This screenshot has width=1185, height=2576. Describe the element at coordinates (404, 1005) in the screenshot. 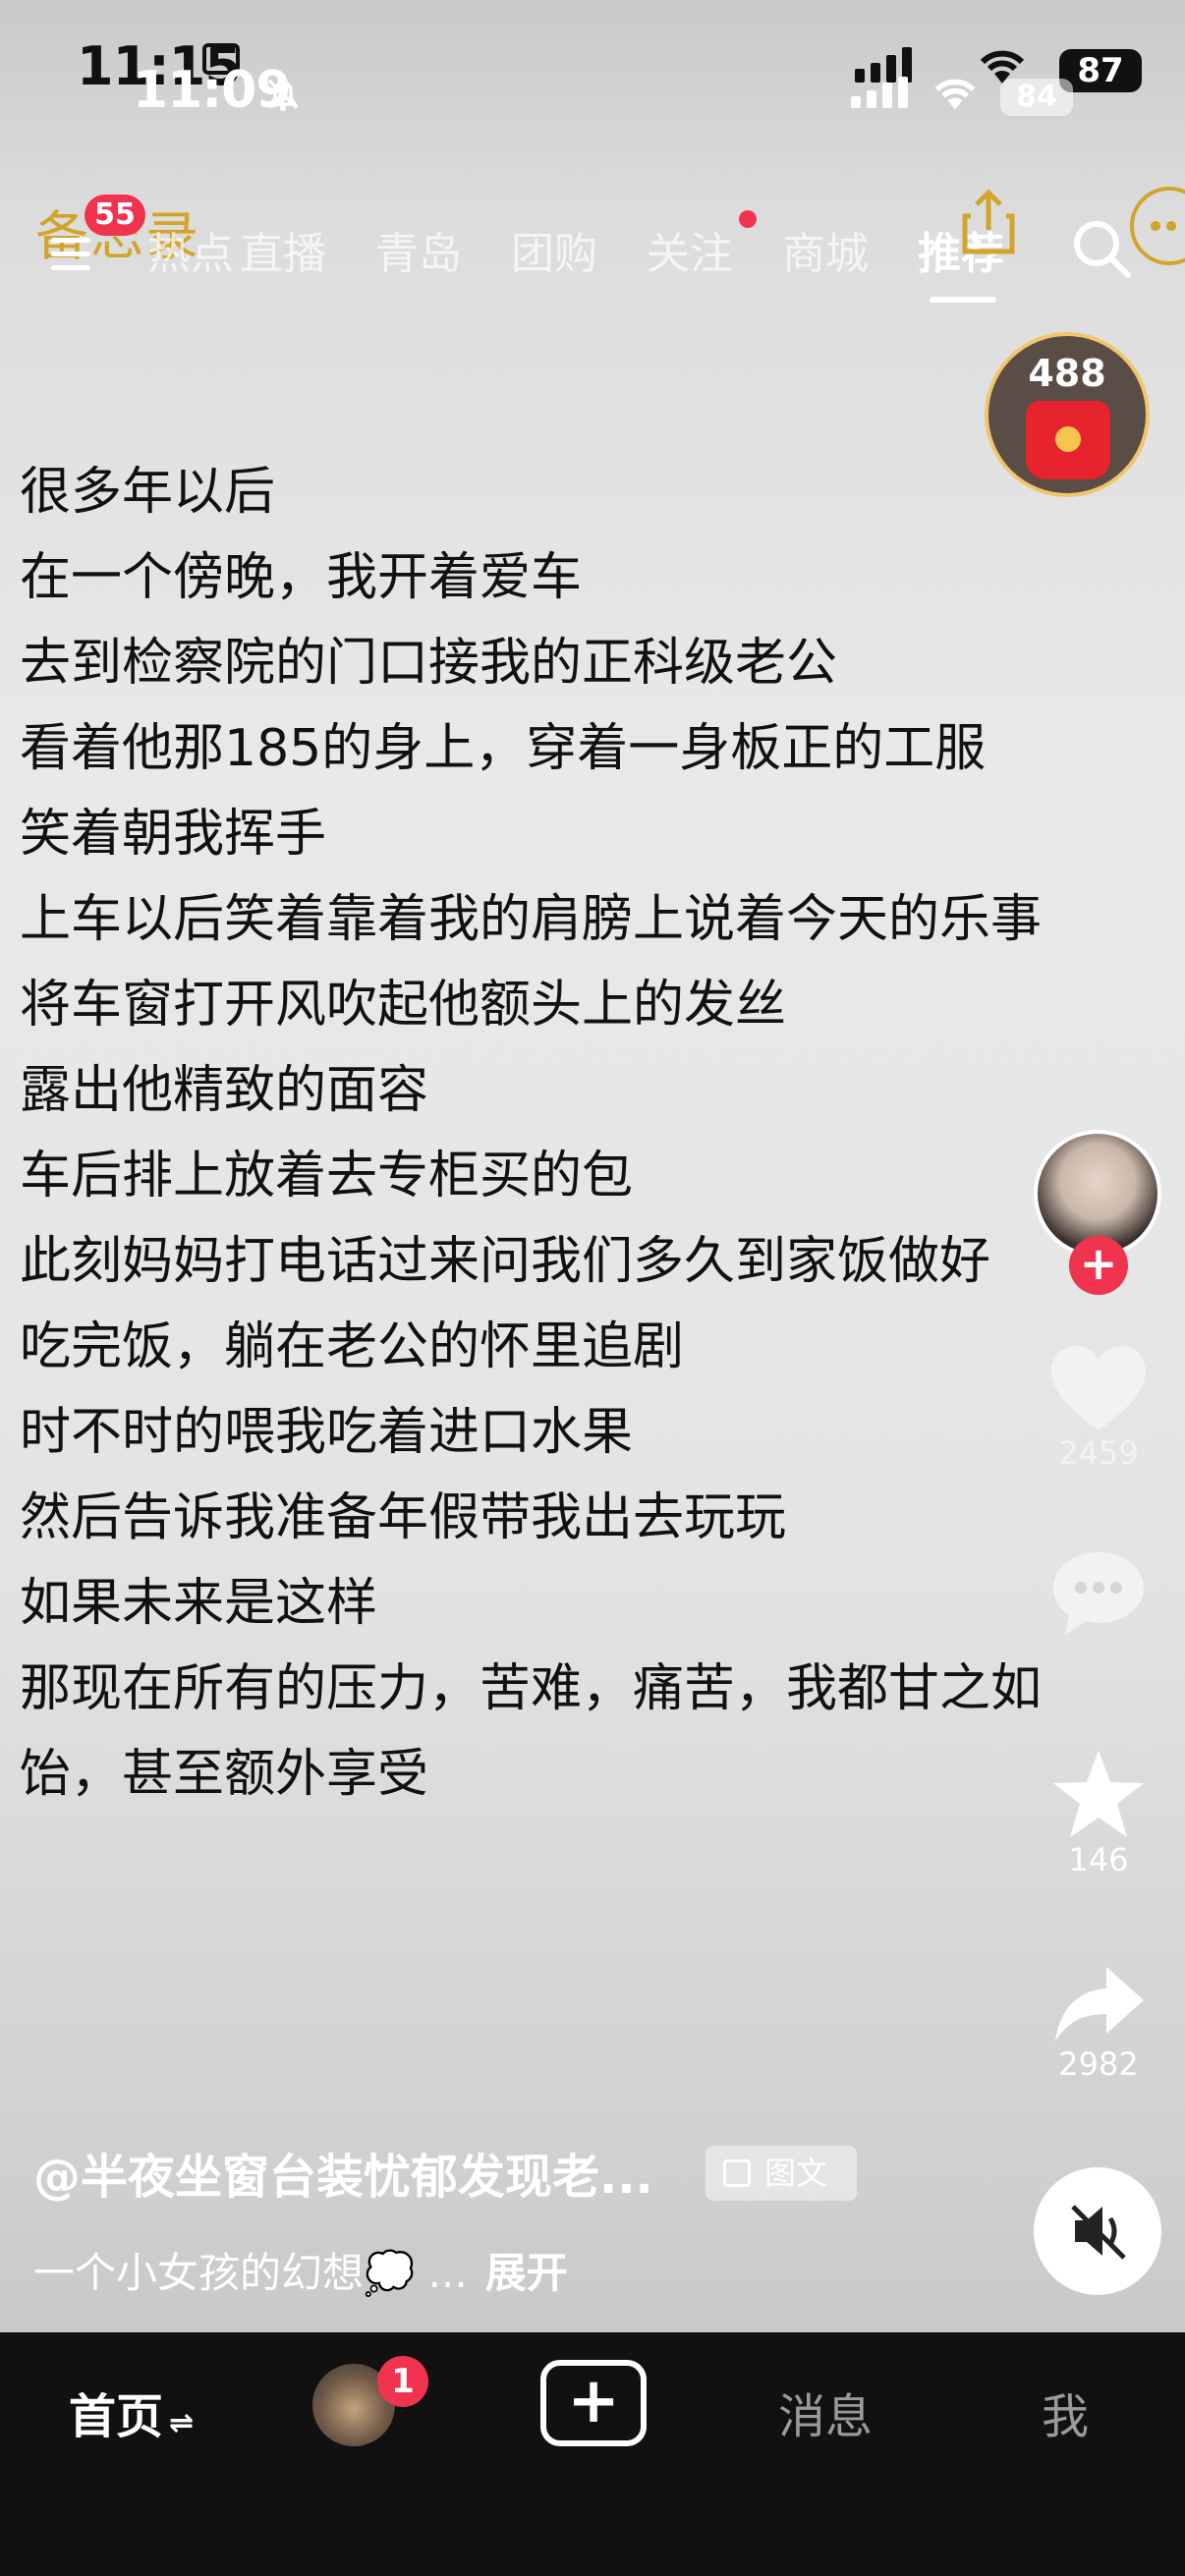

I see `post-line: 将车窗打开风吹起他额头上的发丝` at that location.